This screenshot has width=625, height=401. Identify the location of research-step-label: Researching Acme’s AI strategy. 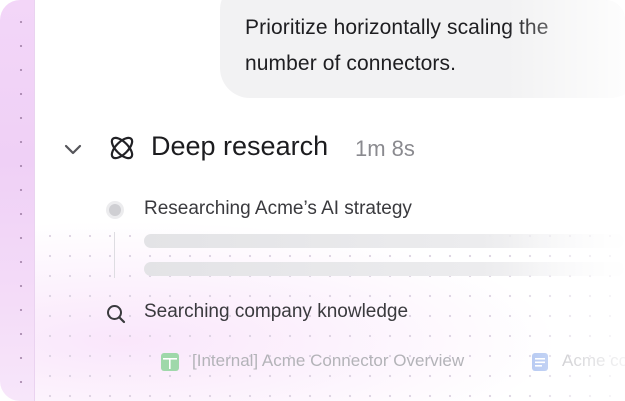
(278, 208).